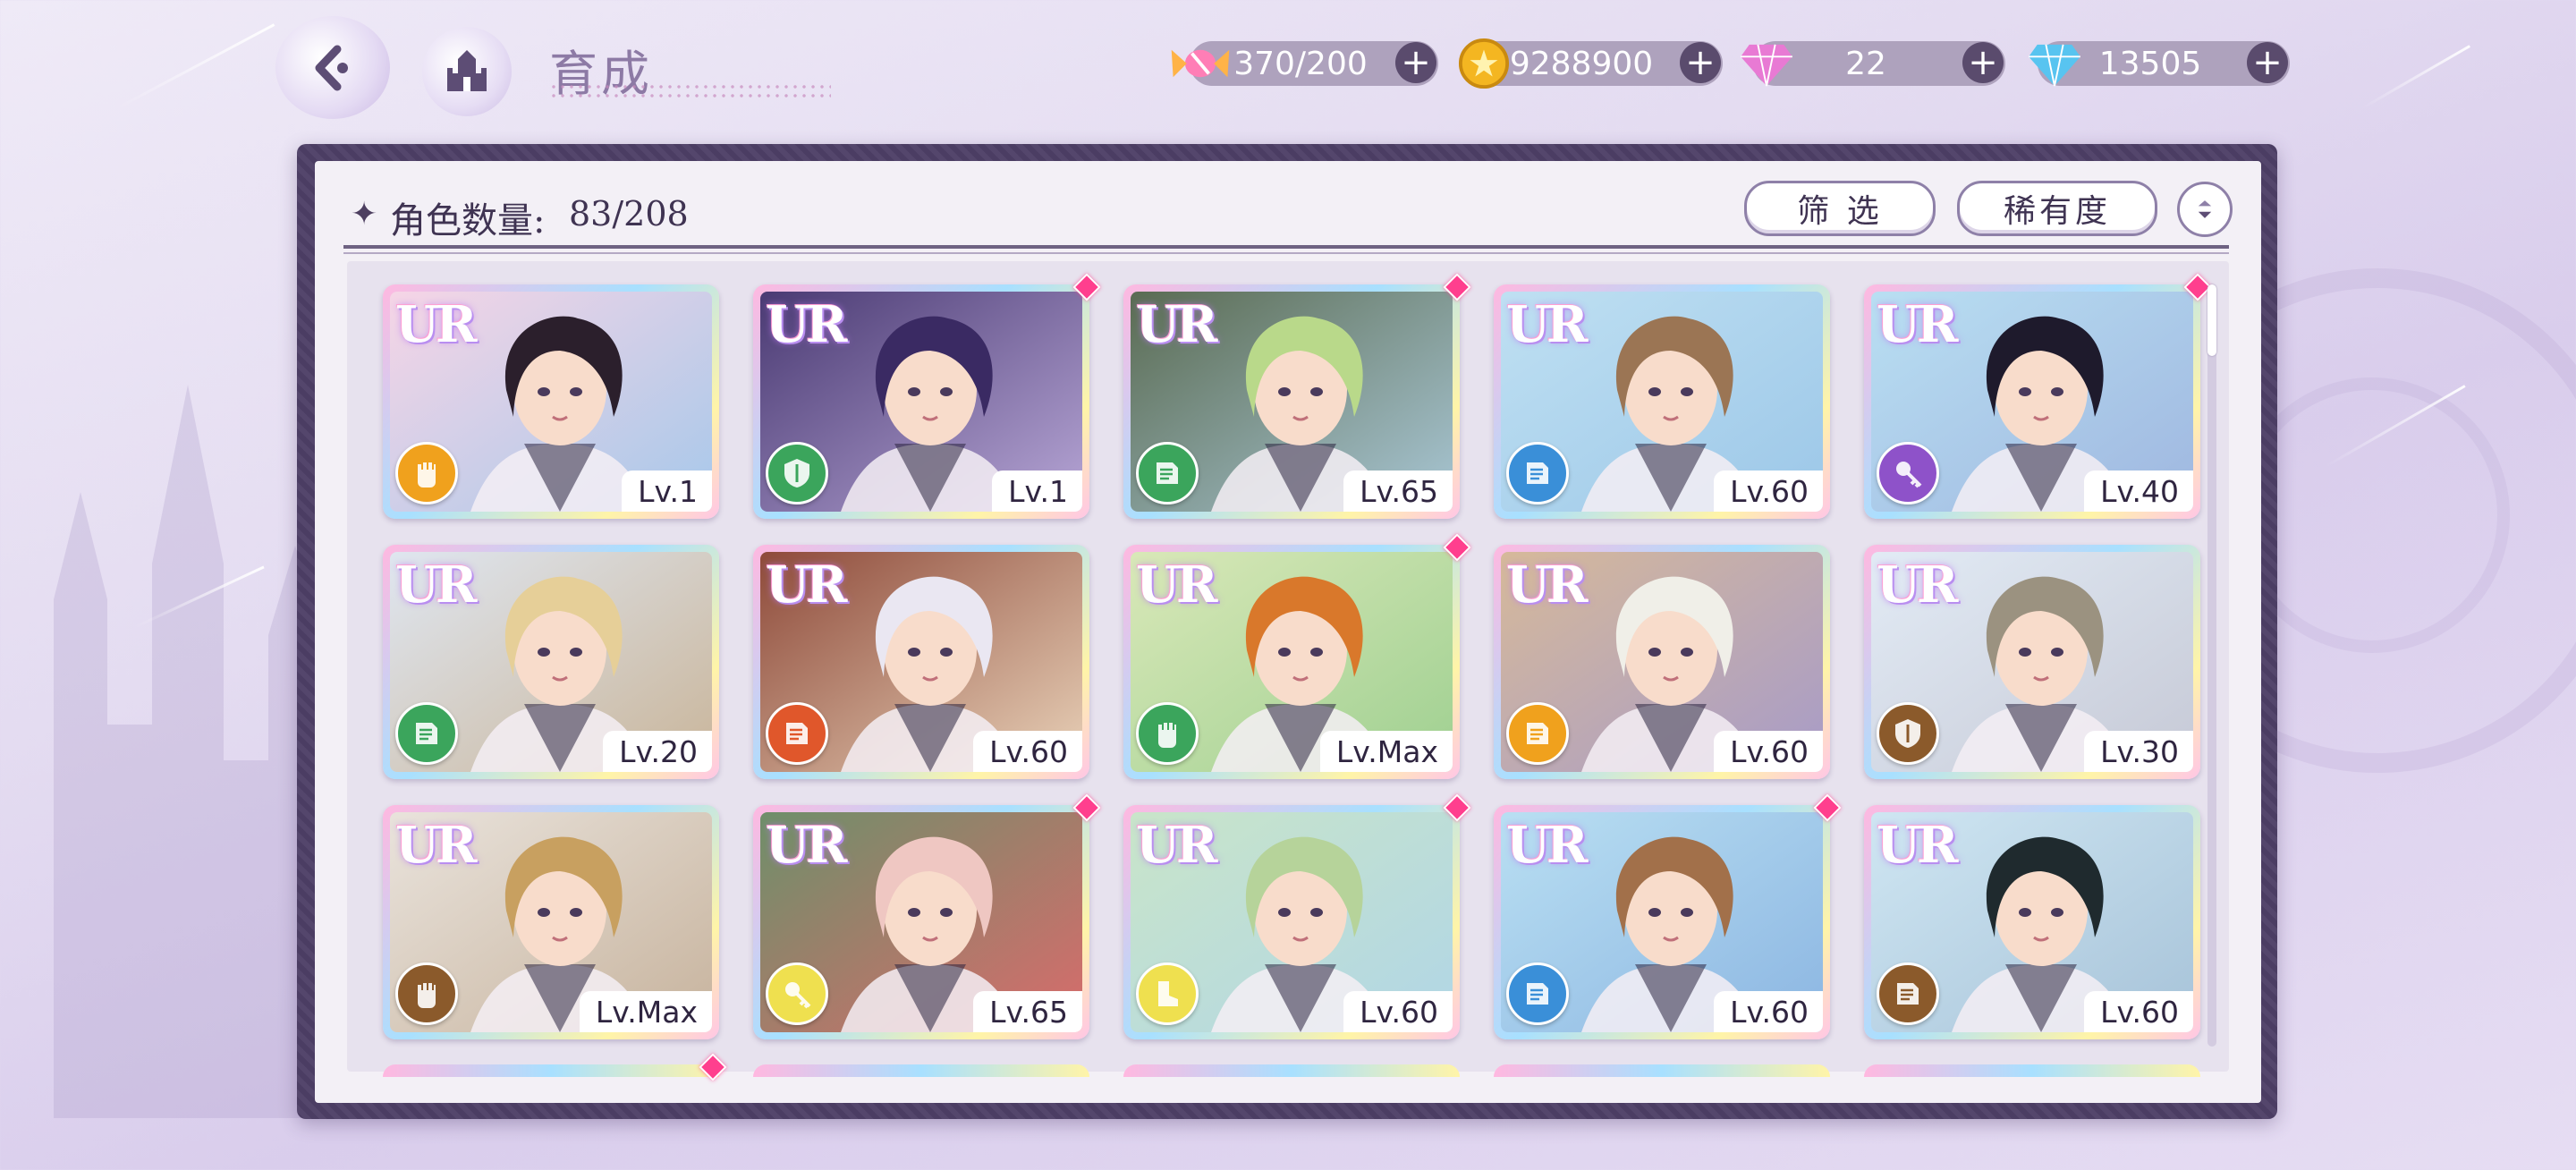  Describe the element at coordinates (1700, 62) in the screenshot. I see `add-gold-button: +` at that location.